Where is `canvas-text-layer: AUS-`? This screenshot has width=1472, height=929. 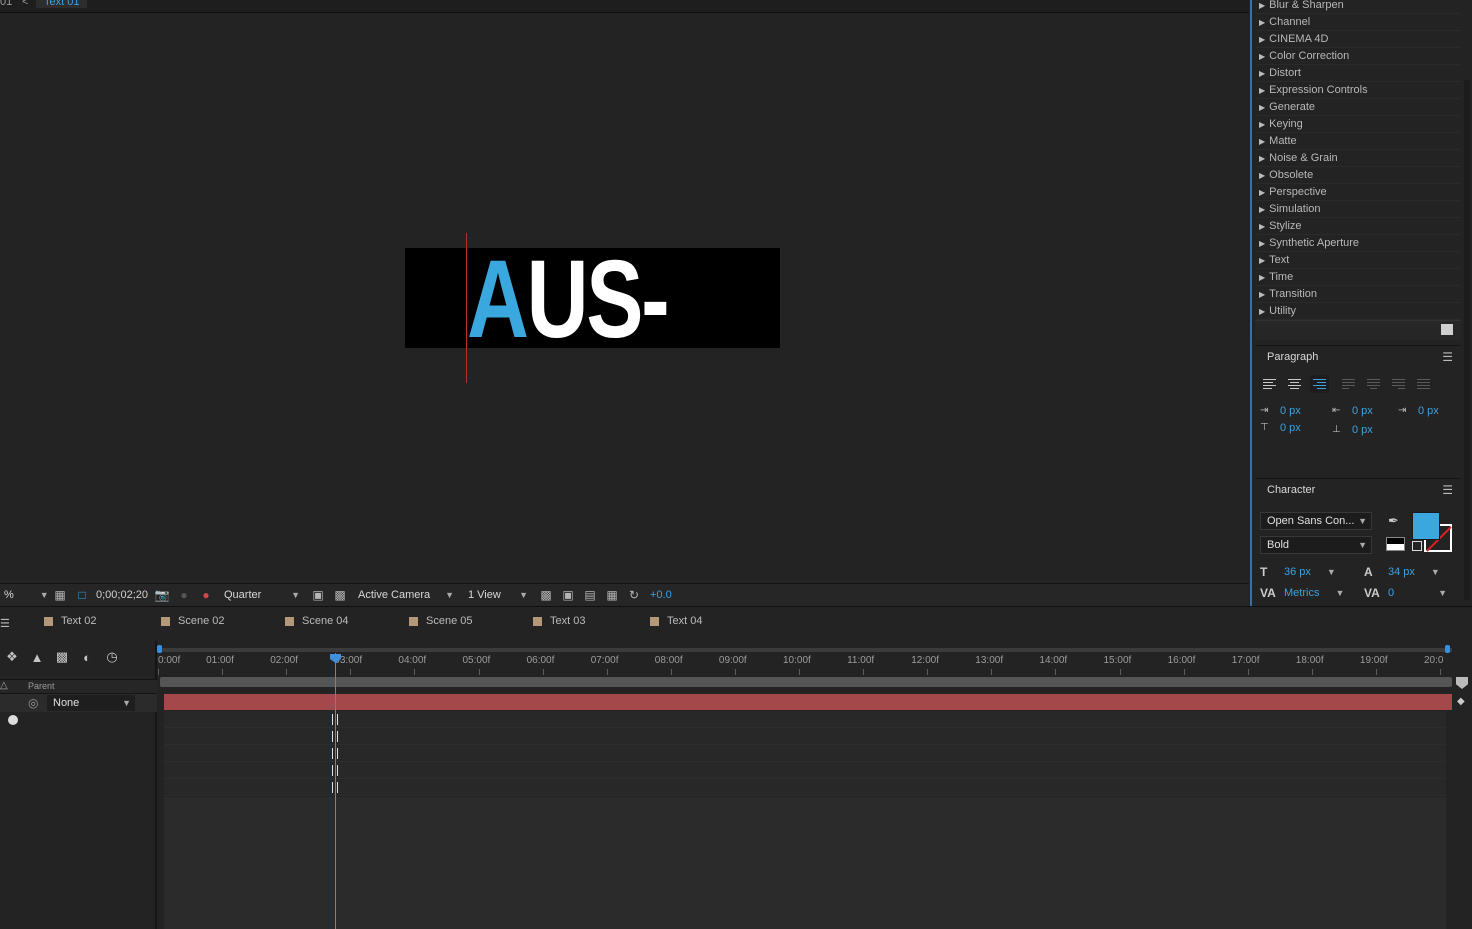 canvas-text-layer: AUS- is located at coordinates (568, 298).